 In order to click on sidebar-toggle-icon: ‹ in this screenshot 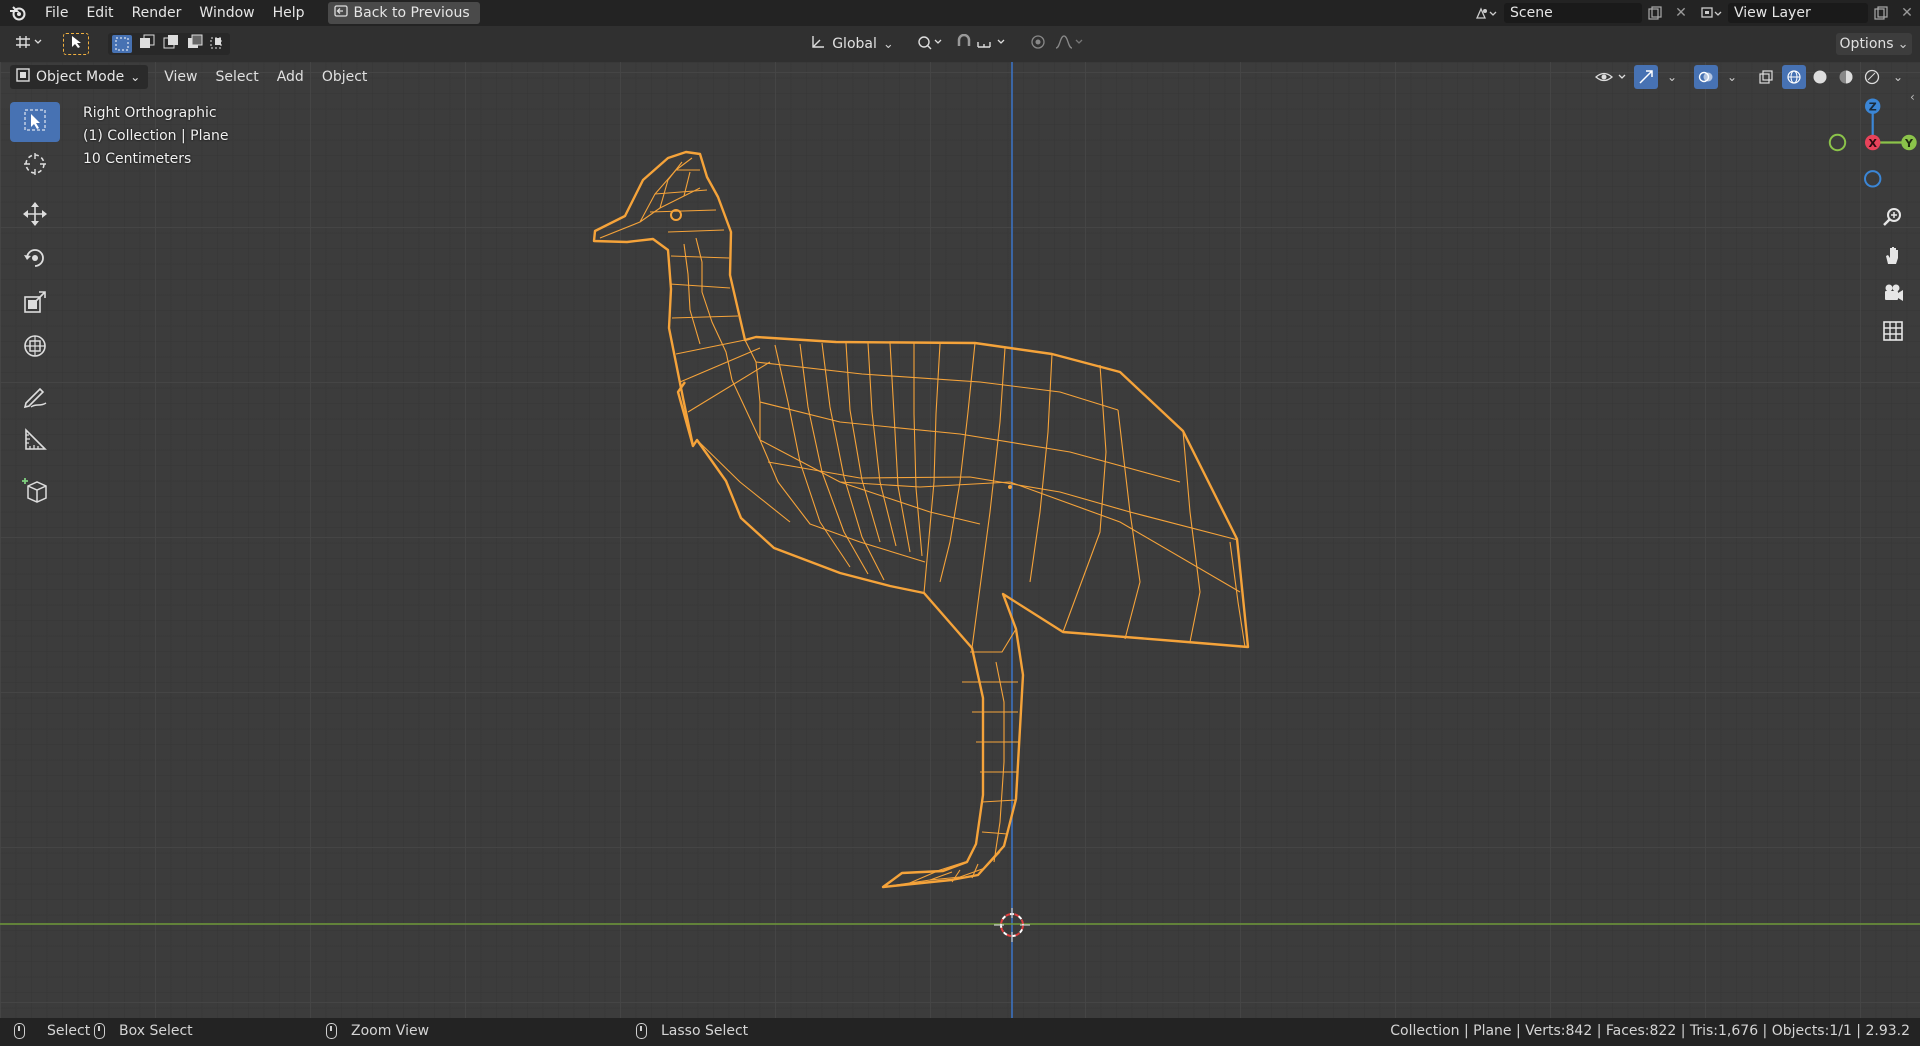, I will do `click(1915, 98)`.